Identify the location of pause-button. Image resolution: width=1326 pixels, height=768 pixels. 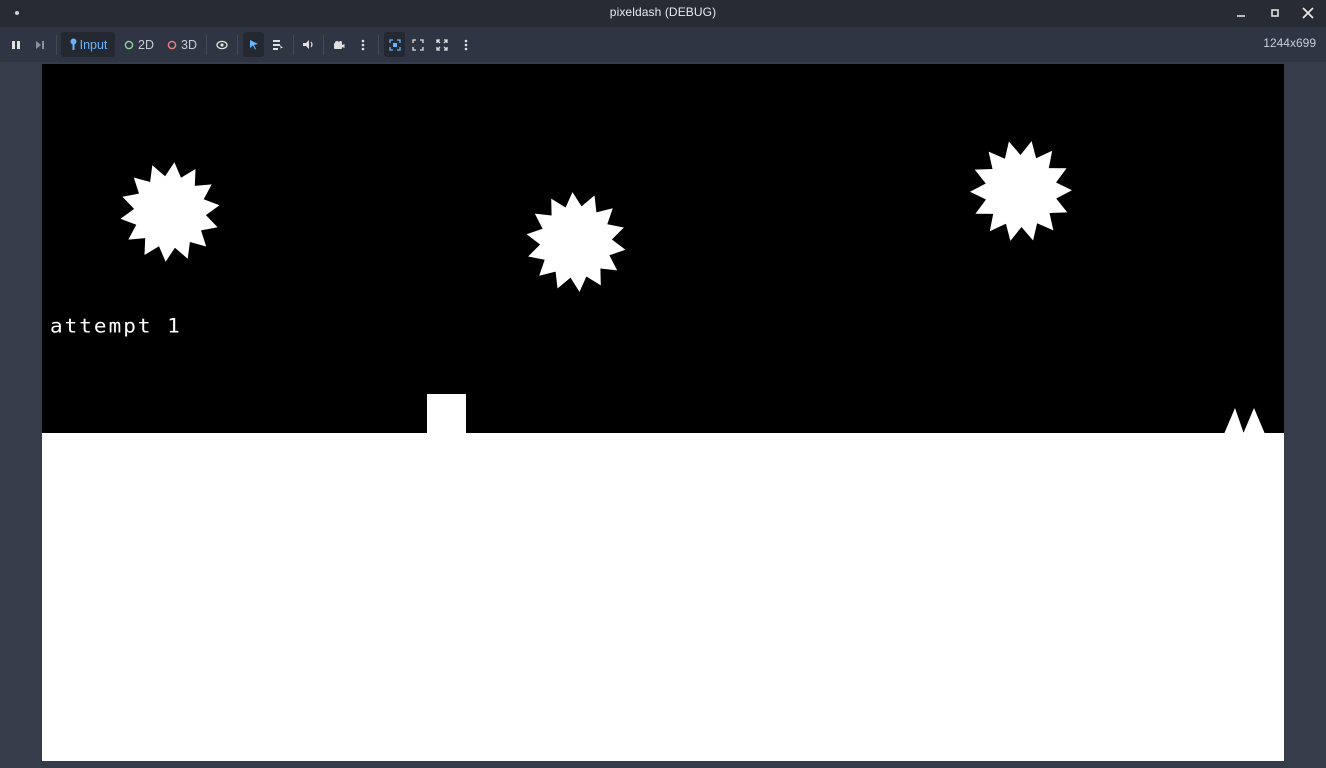
(16, 44).